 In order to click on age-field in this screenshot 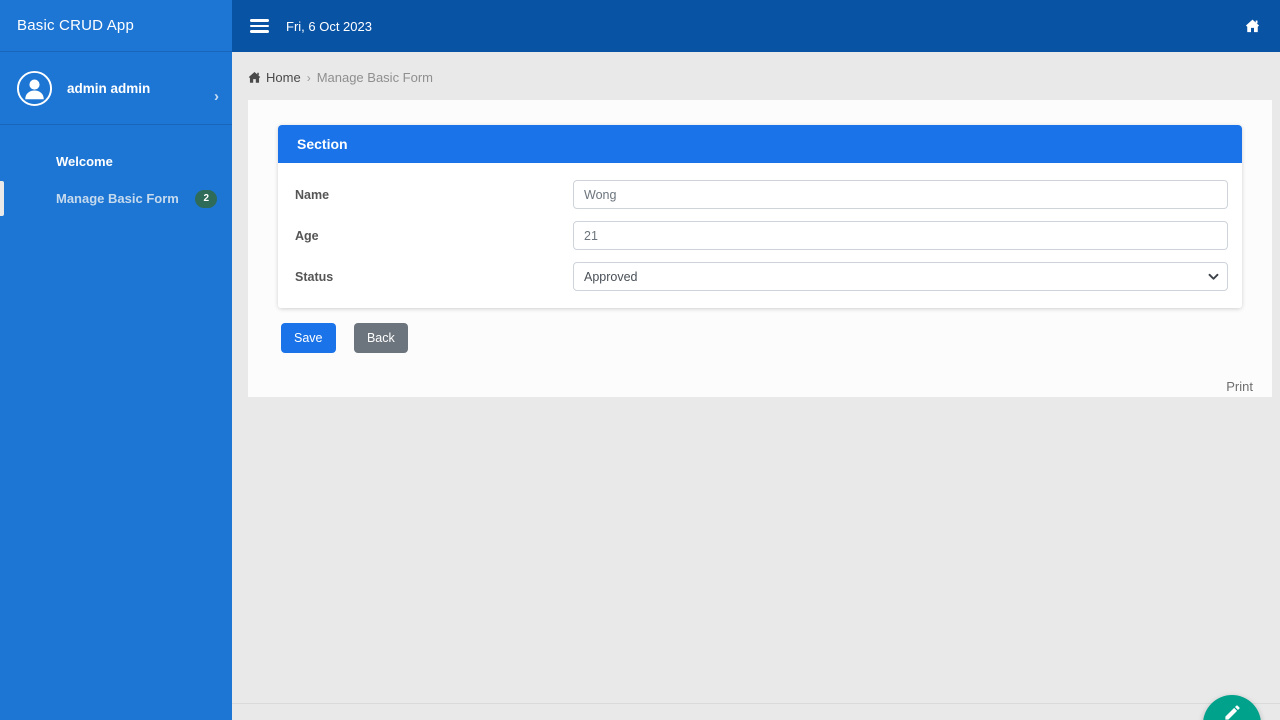, I will do `click(900, 235)`.